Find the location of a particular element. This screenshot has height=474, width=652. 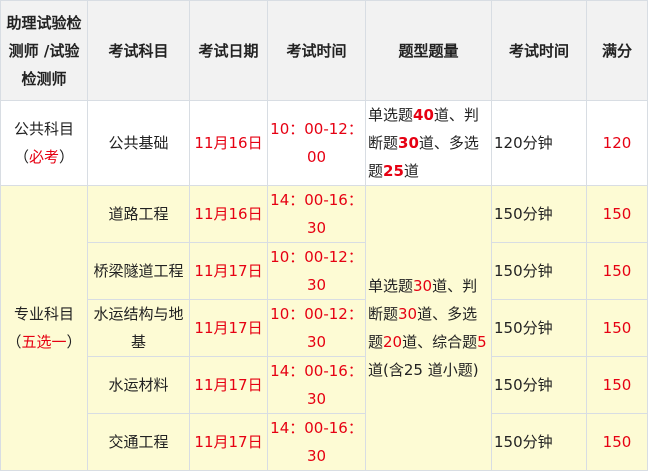

public-subject: 公共基础 is located at coordinates (138, 143).